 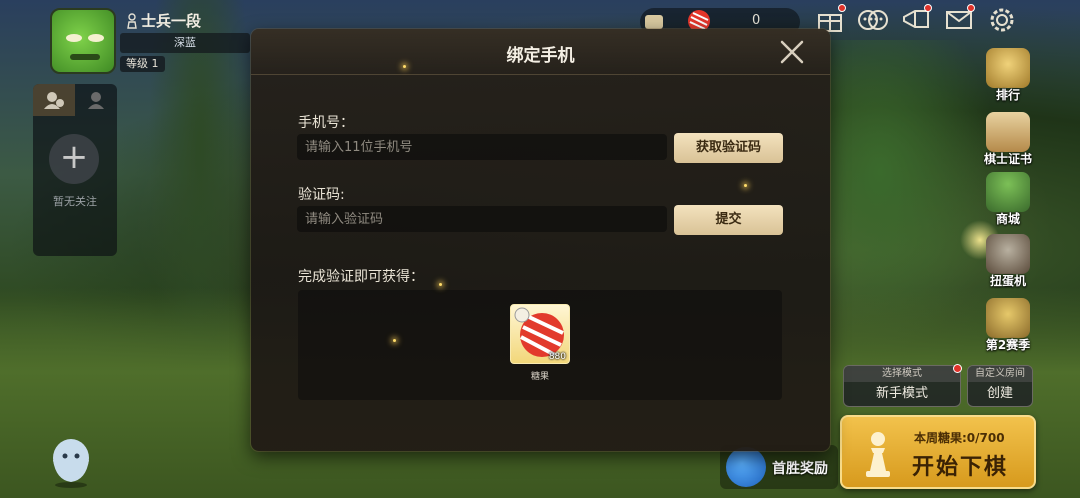 I want to click on events-button, so click(x=916, y=20).